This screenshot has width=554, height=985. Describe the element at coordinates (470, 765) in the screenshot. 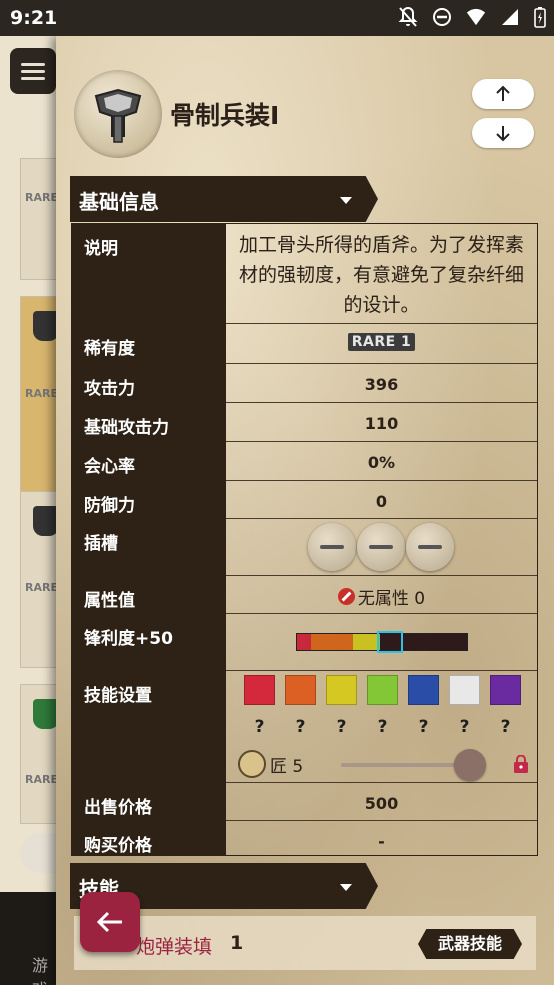

I see `handicraft-slider-knob` at that location.